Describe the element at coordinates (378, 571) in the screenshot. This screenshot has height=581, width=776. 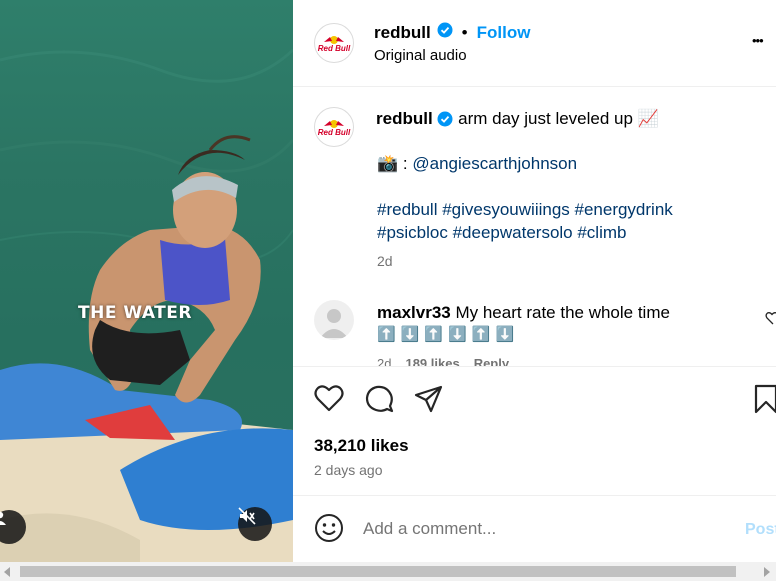
I see `scrollbar-thumb` at that location.